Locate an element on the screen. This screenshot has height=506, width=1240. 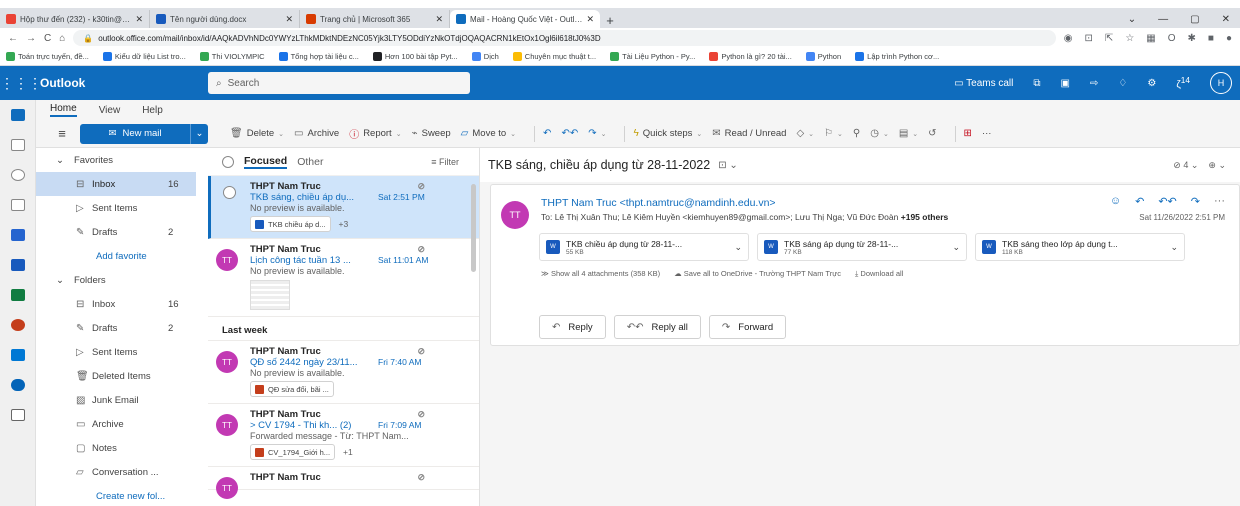
mail-app-icon is located at coordinates (18, 115).